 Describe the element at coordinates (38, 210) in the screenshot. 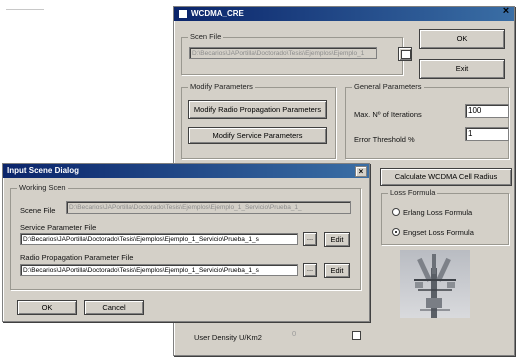

I see `scene-file-label: Scene File` at that location.